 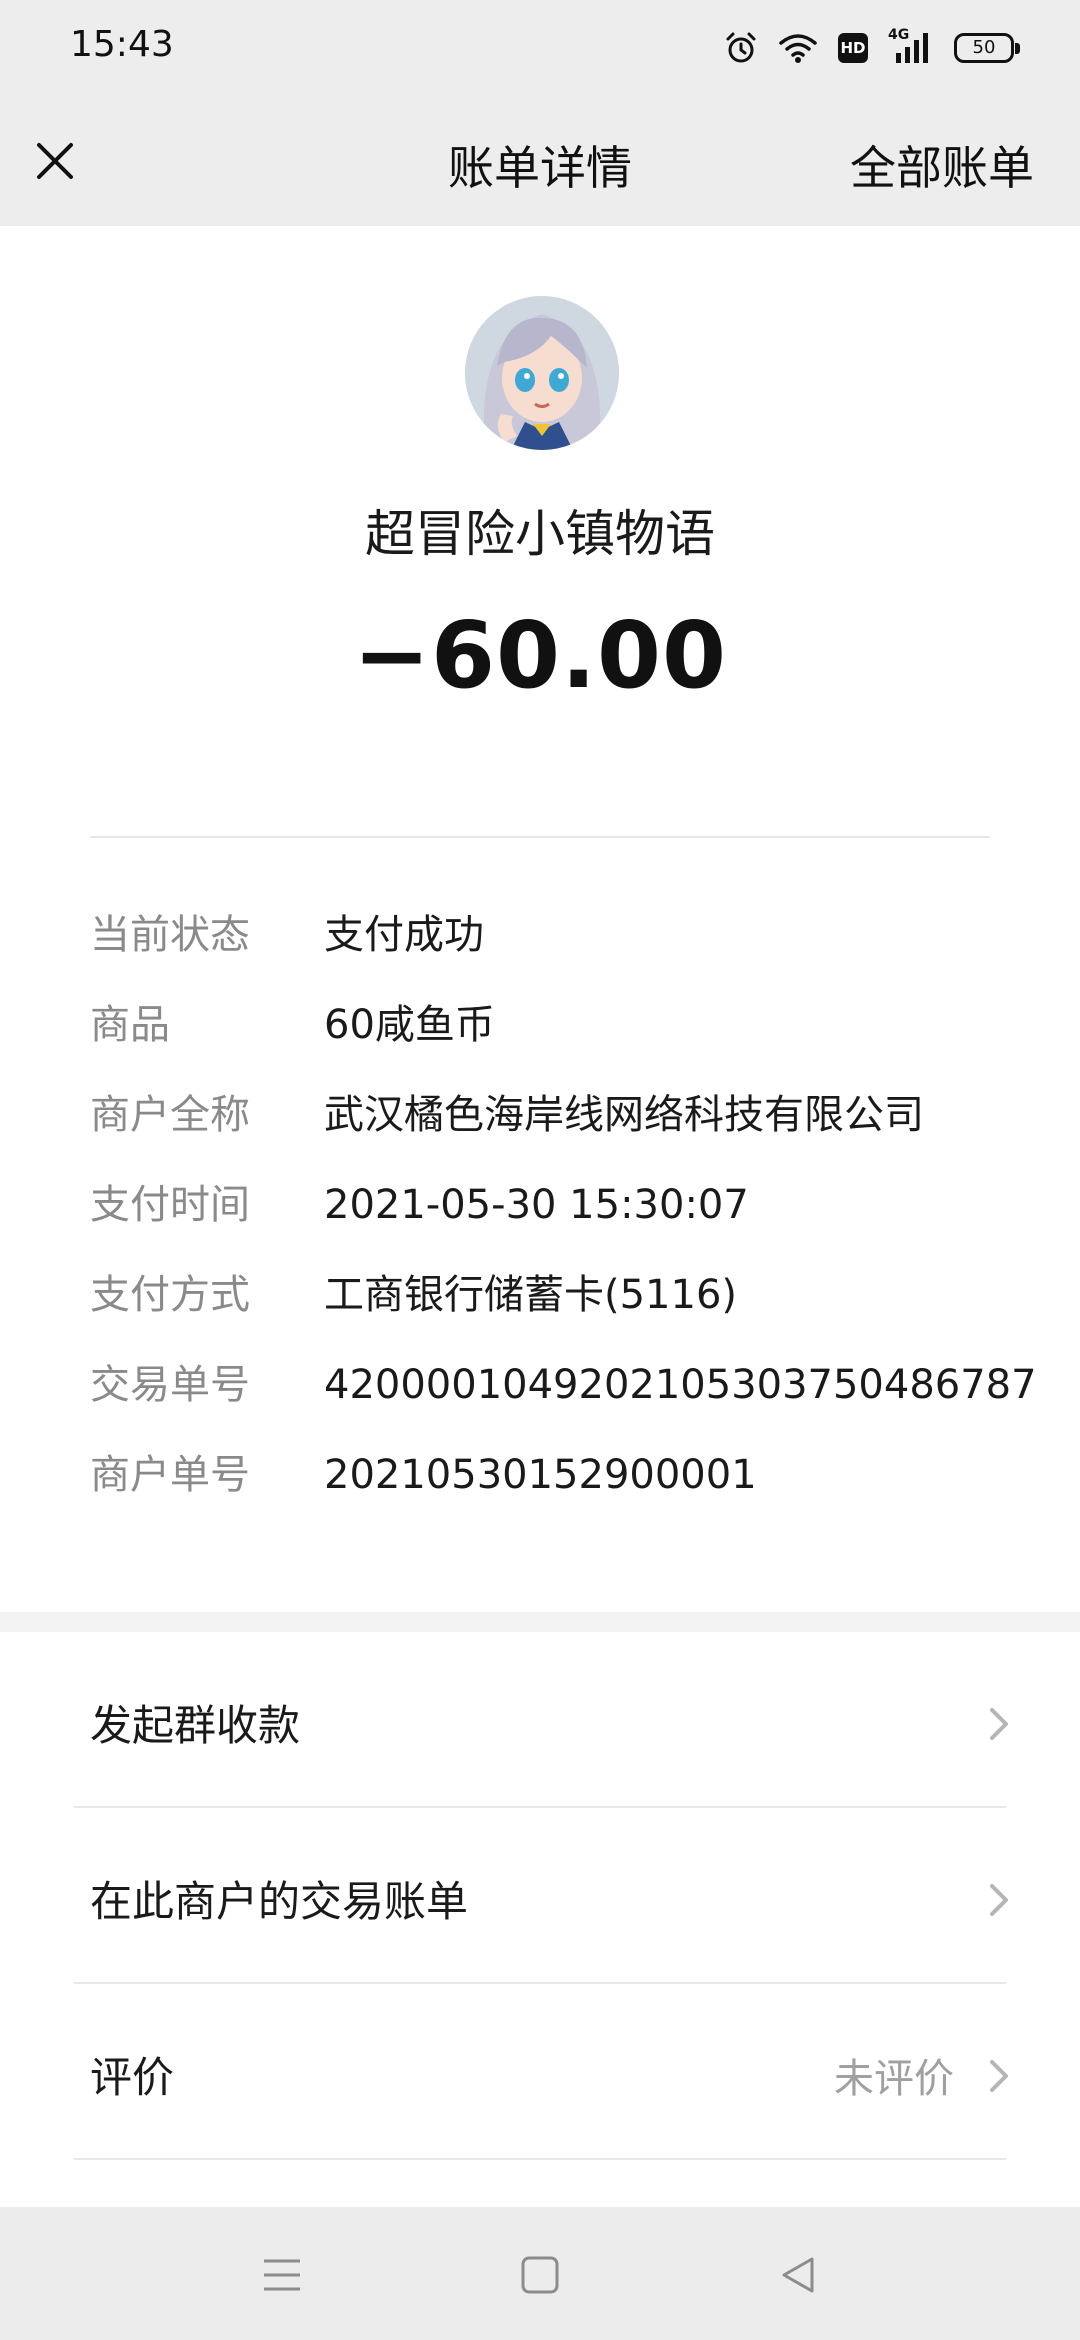 I want to click on close-icon, so click(x=55, y=161).